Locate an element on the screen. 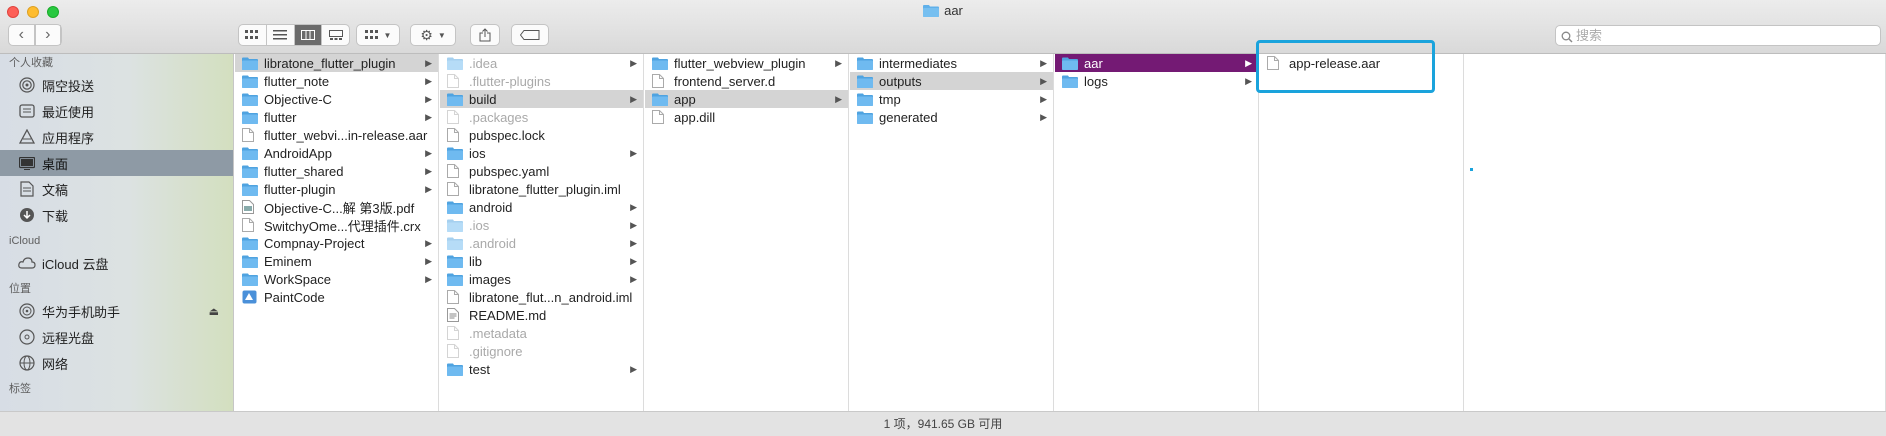 The width and height of the screenshot is (1886, 436). column-item: Objective-C ▶ is located at coordinates (336, 99).